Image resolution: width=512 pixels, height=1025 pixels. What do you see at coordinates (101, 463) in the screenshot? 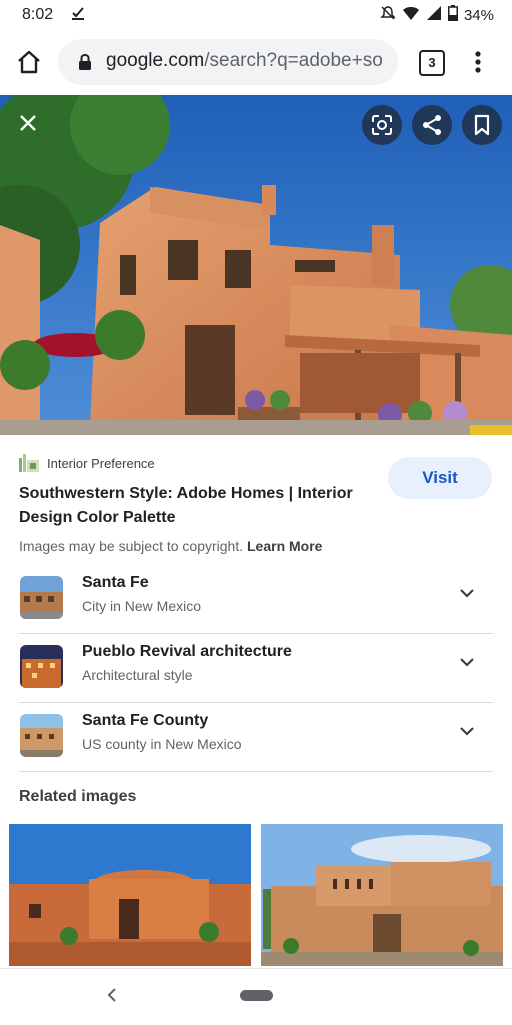
I see `source-name: Interior Preference` at bounding box center [101, 463].